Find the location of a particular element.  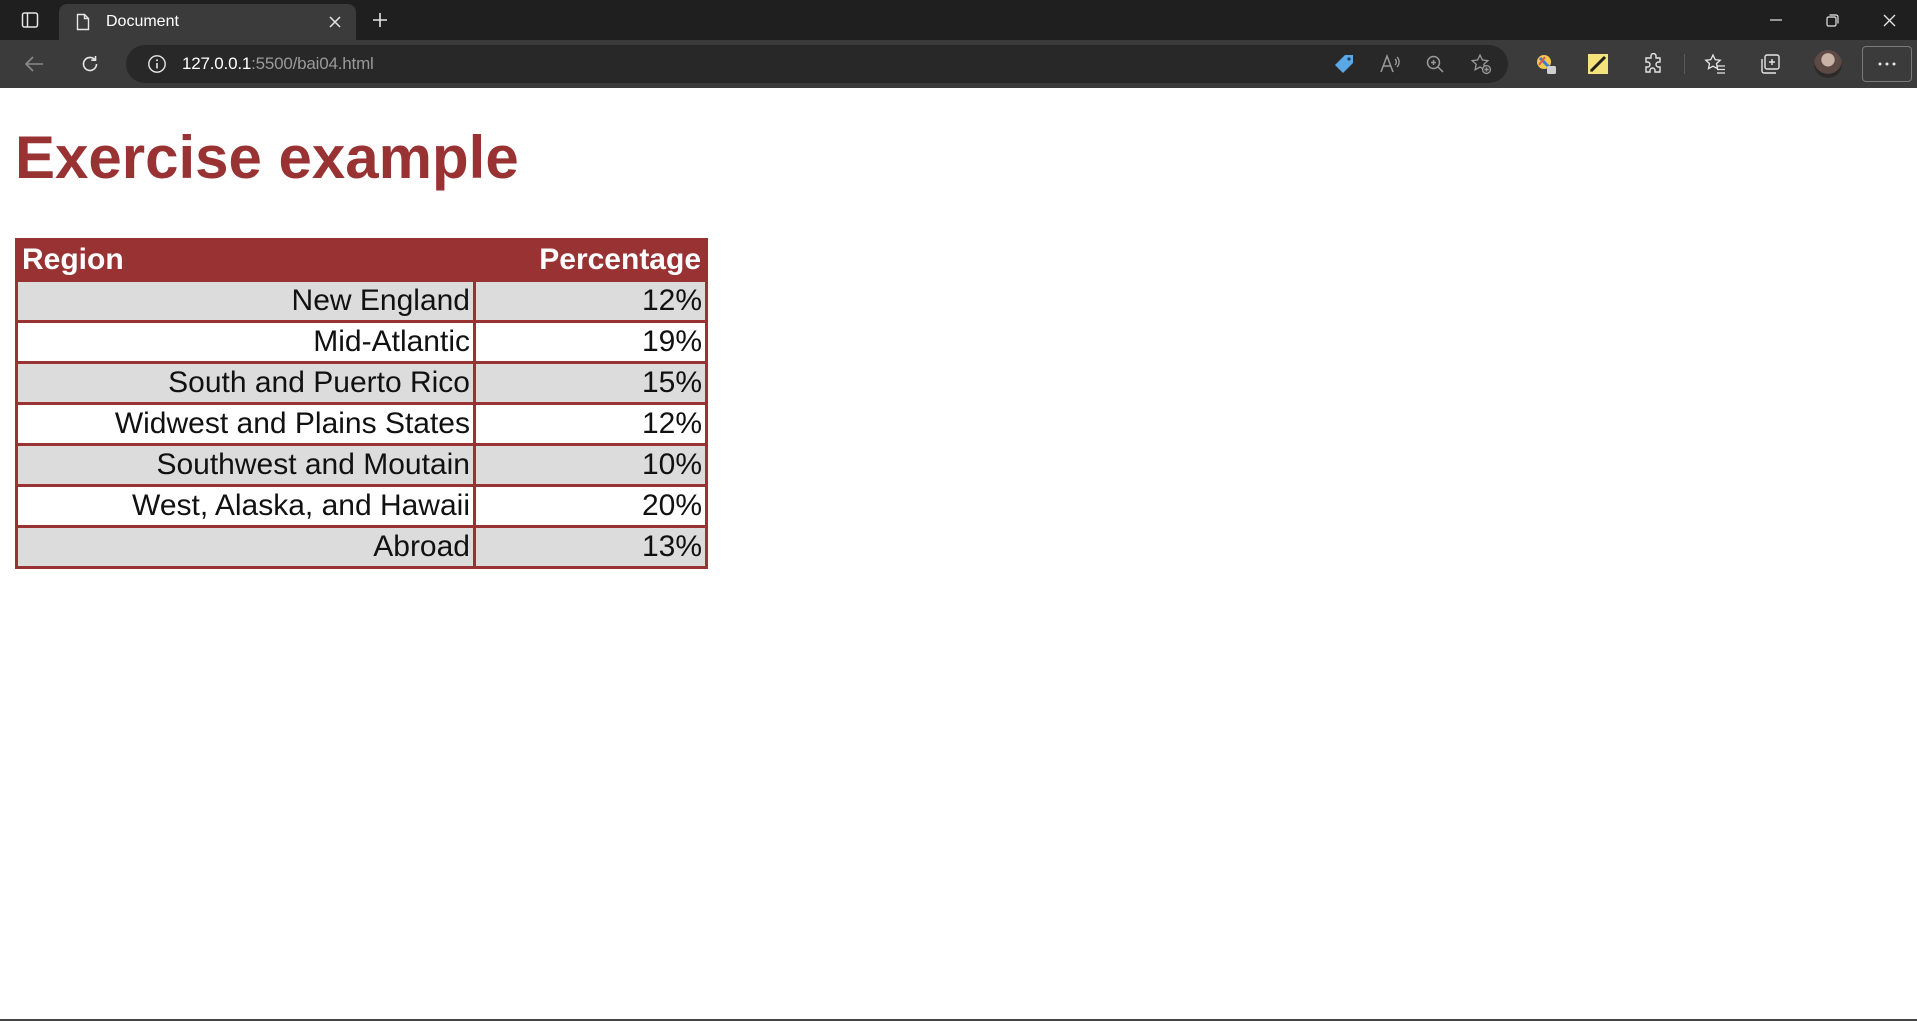

region-cell: Widwest and Plains States is located at coordinates (245, 424).